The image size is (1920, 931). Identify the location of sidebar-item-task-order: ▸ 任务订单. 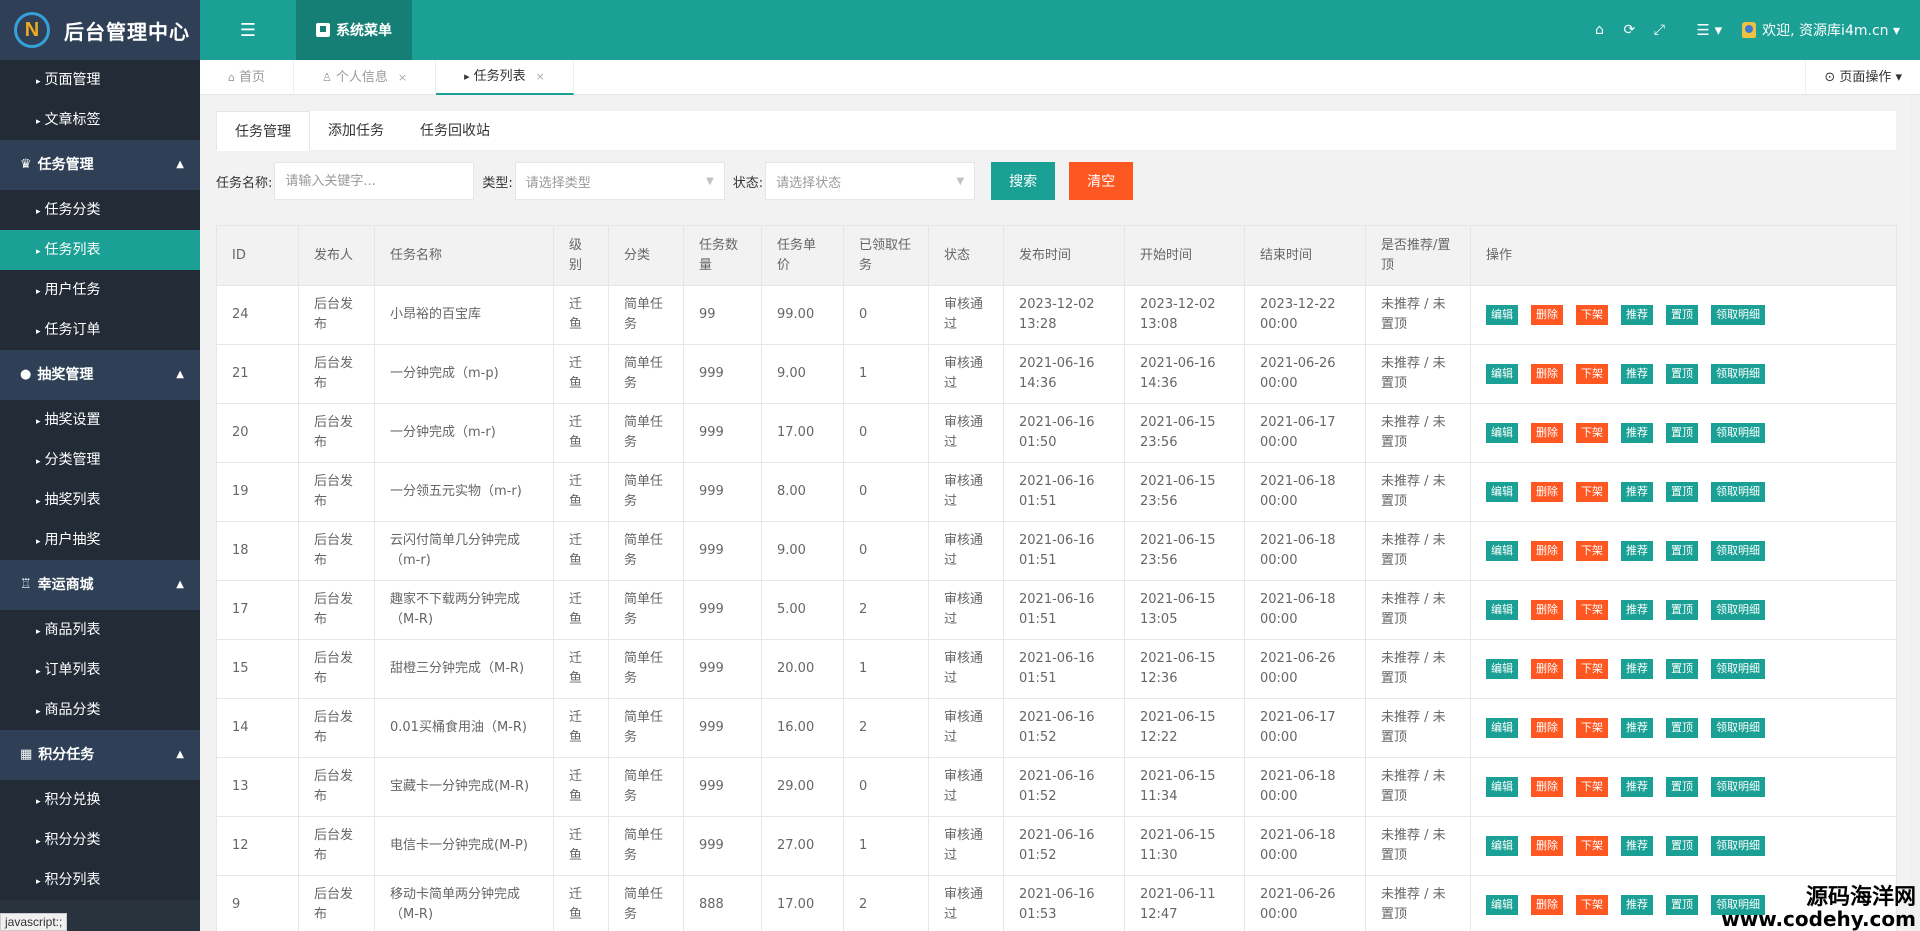
(100, 330).